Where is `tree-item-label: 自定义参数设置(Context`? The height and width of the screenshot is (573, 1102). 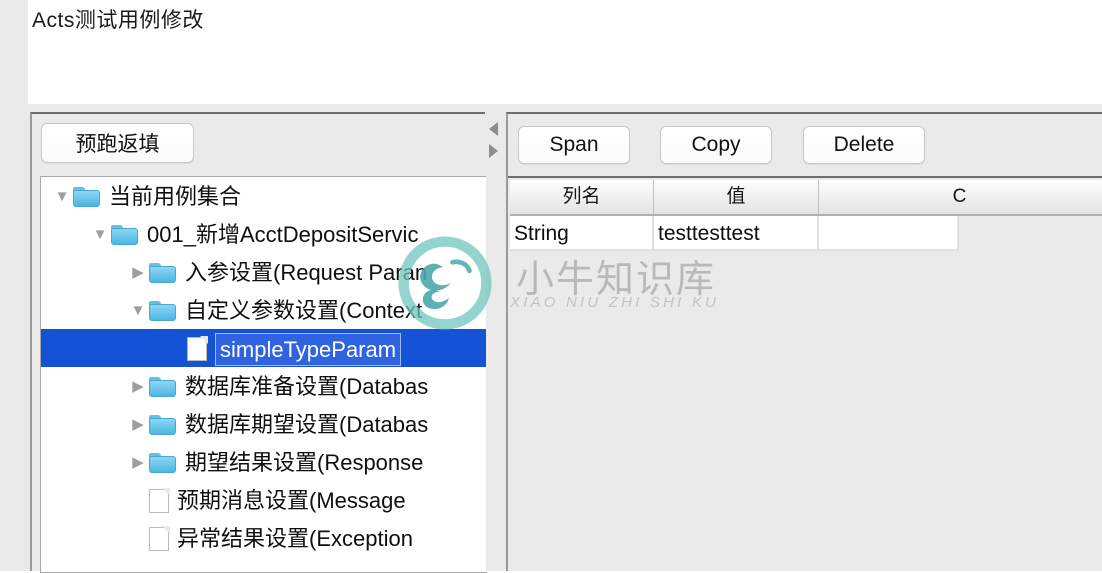 tree-item-label: 自定义参数设置(Context is located at coordinates (304, 311).